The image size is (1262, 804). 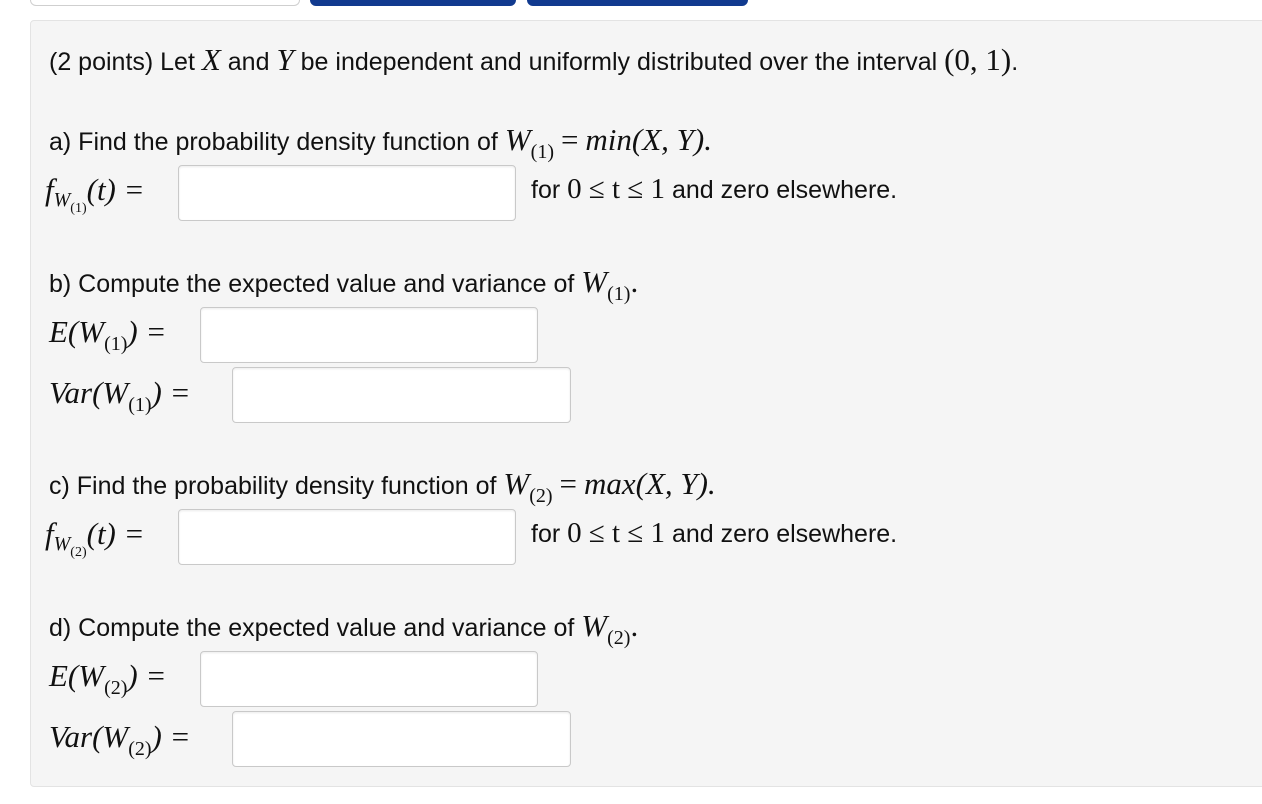 I want to click on part-d-expected-label: E(W(2)) =, so click(x=108, y=679).